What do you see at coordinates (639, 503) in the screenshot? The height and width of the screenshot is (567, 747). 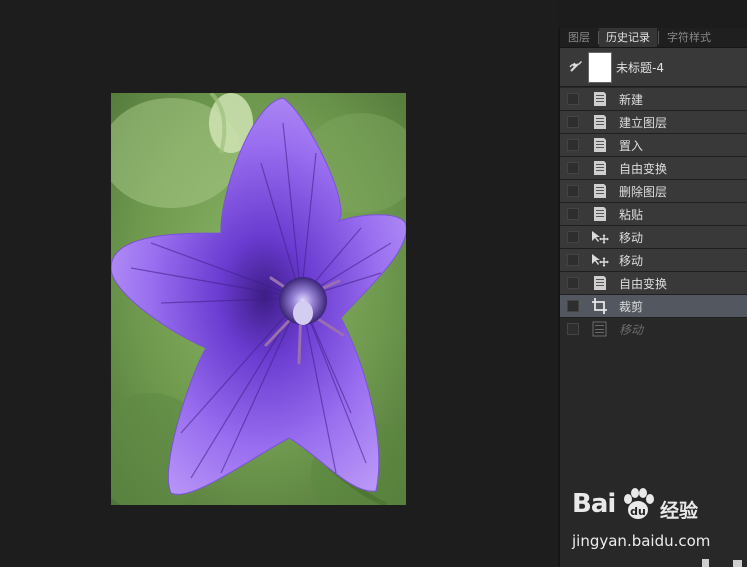 I see `baidu-paw-icon: du` at bounding box center [639, 503].